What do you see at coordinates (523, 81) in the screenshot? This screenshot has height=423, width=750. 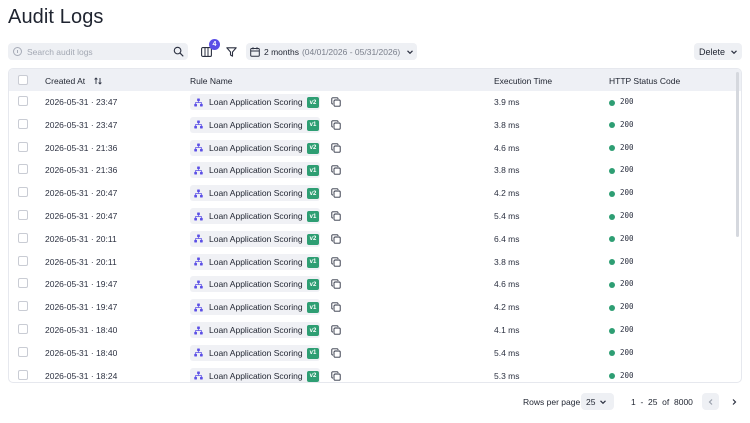 I see `header-execution-time: Execution Time` at bounding box center [523, 81].